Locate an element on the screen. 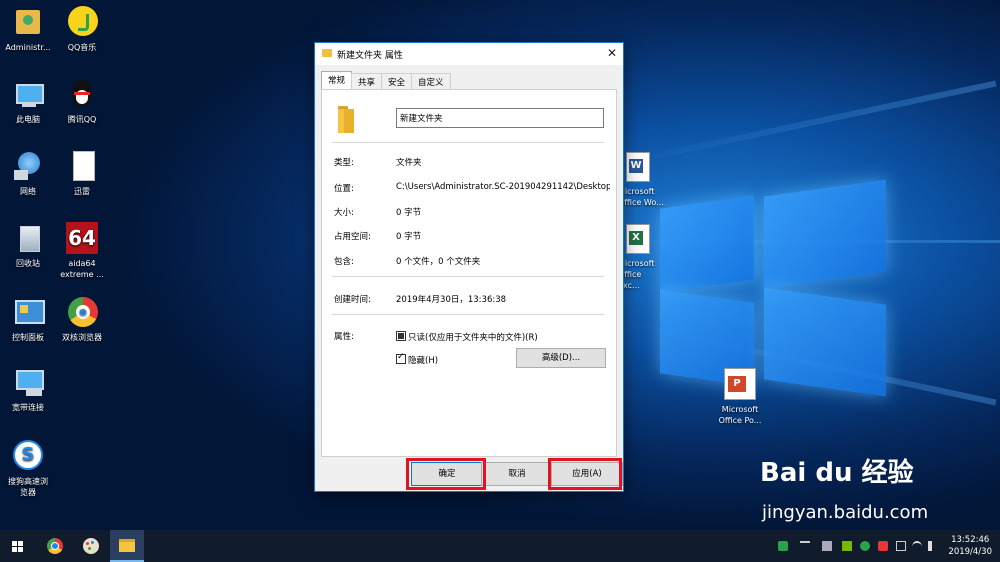  readonly-label: 只读(仅应用于文件夹中的文件)(R) is located at coordinates (473, 338).